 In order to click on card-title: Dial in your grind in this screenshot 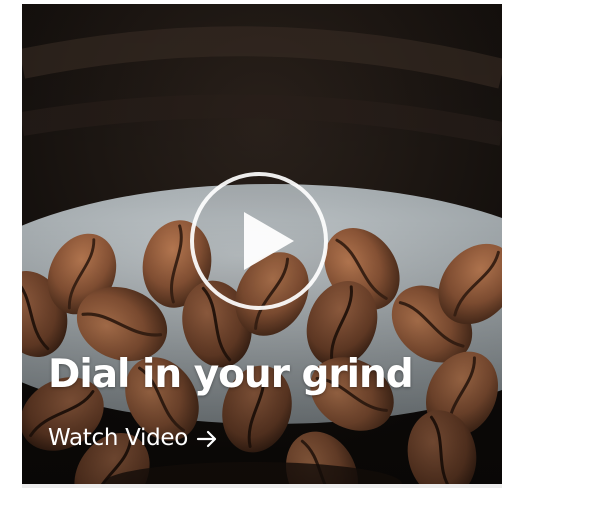, I will do `click(231, 374)`.